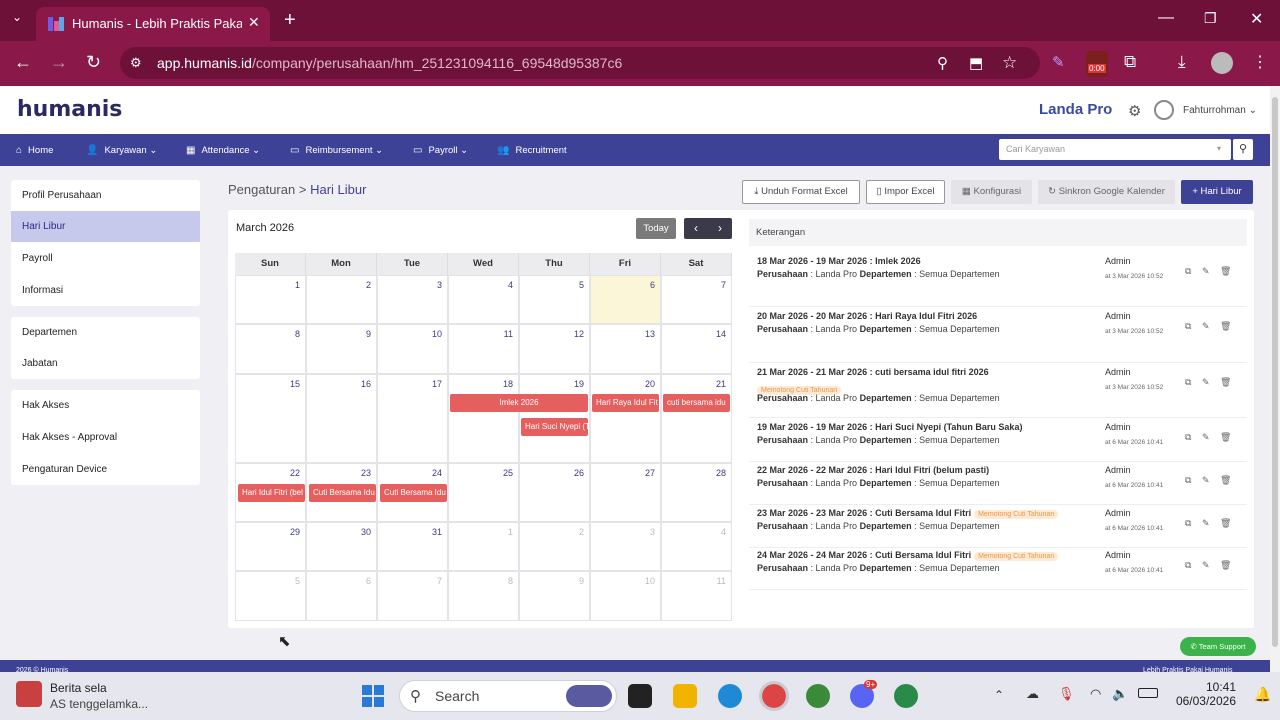 Image resolution: width=1280 pixels, height=720 pixels. Describe the element at coordinates (1106, 192) in the screenshot. I see `sinkron-google-button: ↻ Sinkron Google Kalender` at that location.